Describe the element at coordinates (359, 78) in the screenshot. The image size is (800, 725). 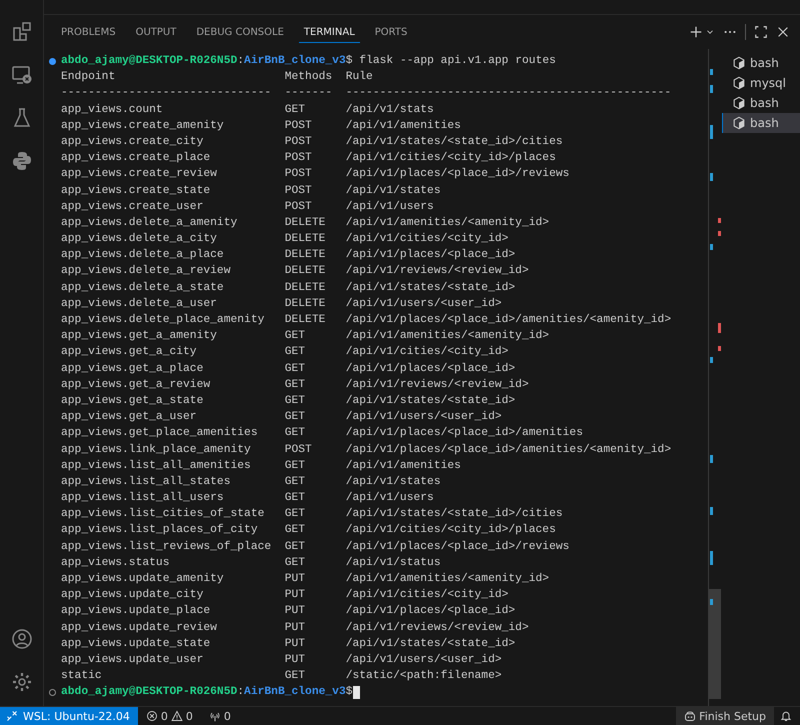
I see `column-header: Rule` at that location.